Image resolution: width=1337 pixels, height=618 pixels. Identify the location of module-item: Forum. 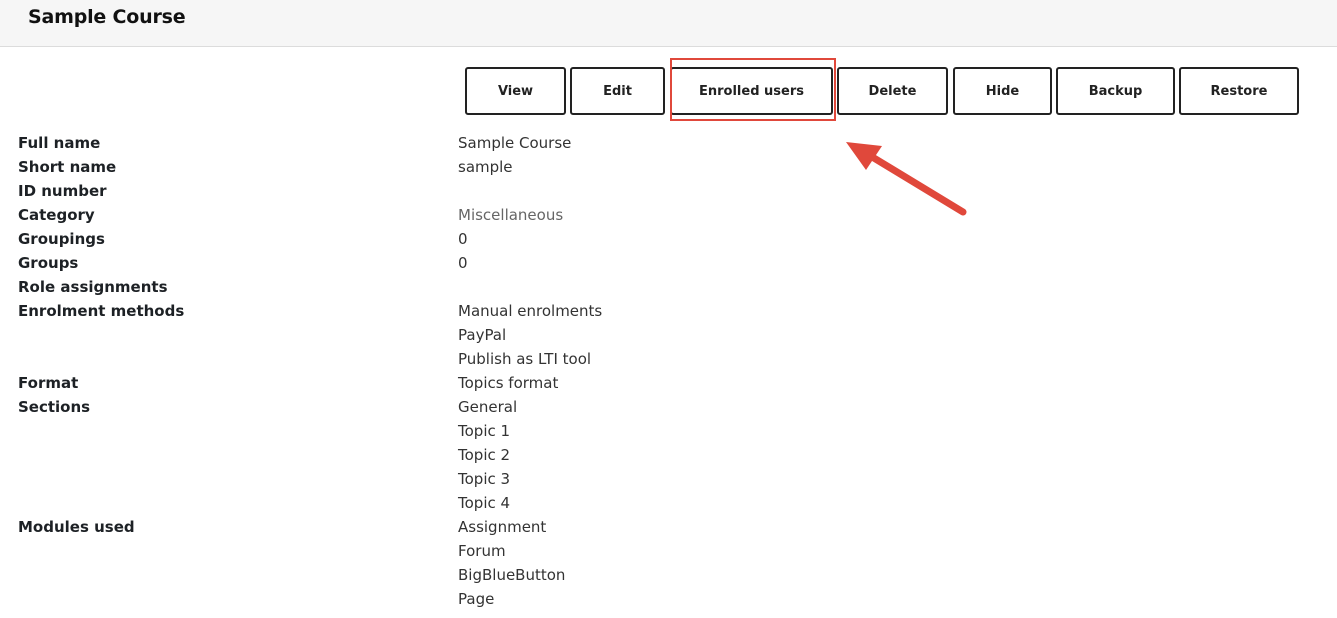
(482, 551).